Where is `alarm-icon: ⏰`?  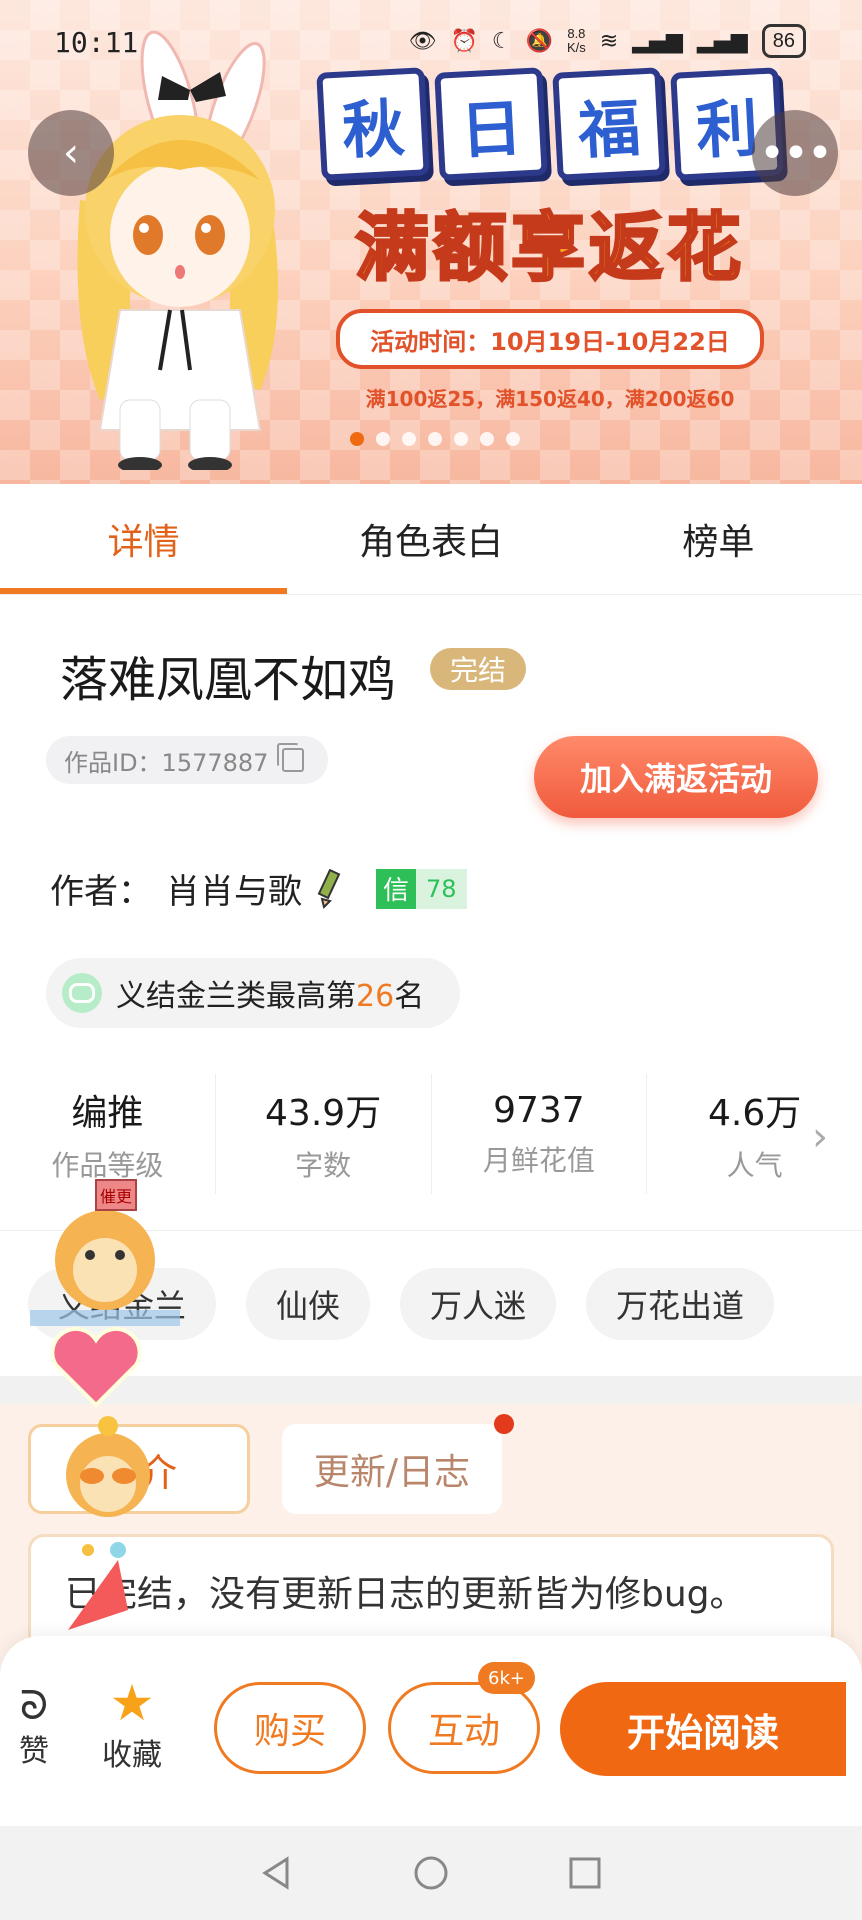 alarm-icon: ⏰ is located at coordinates (464, 41).